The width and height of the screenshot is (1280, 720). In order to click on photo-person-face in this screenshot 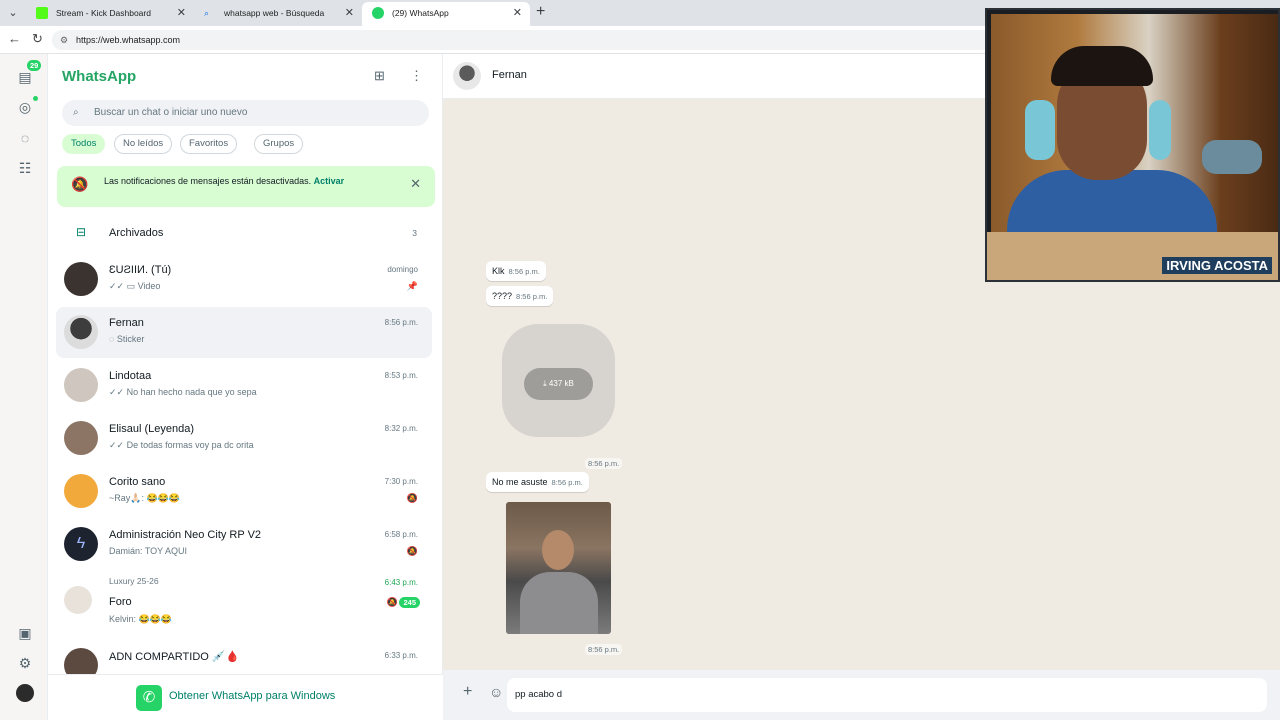, I will do `click(558, 550)`.